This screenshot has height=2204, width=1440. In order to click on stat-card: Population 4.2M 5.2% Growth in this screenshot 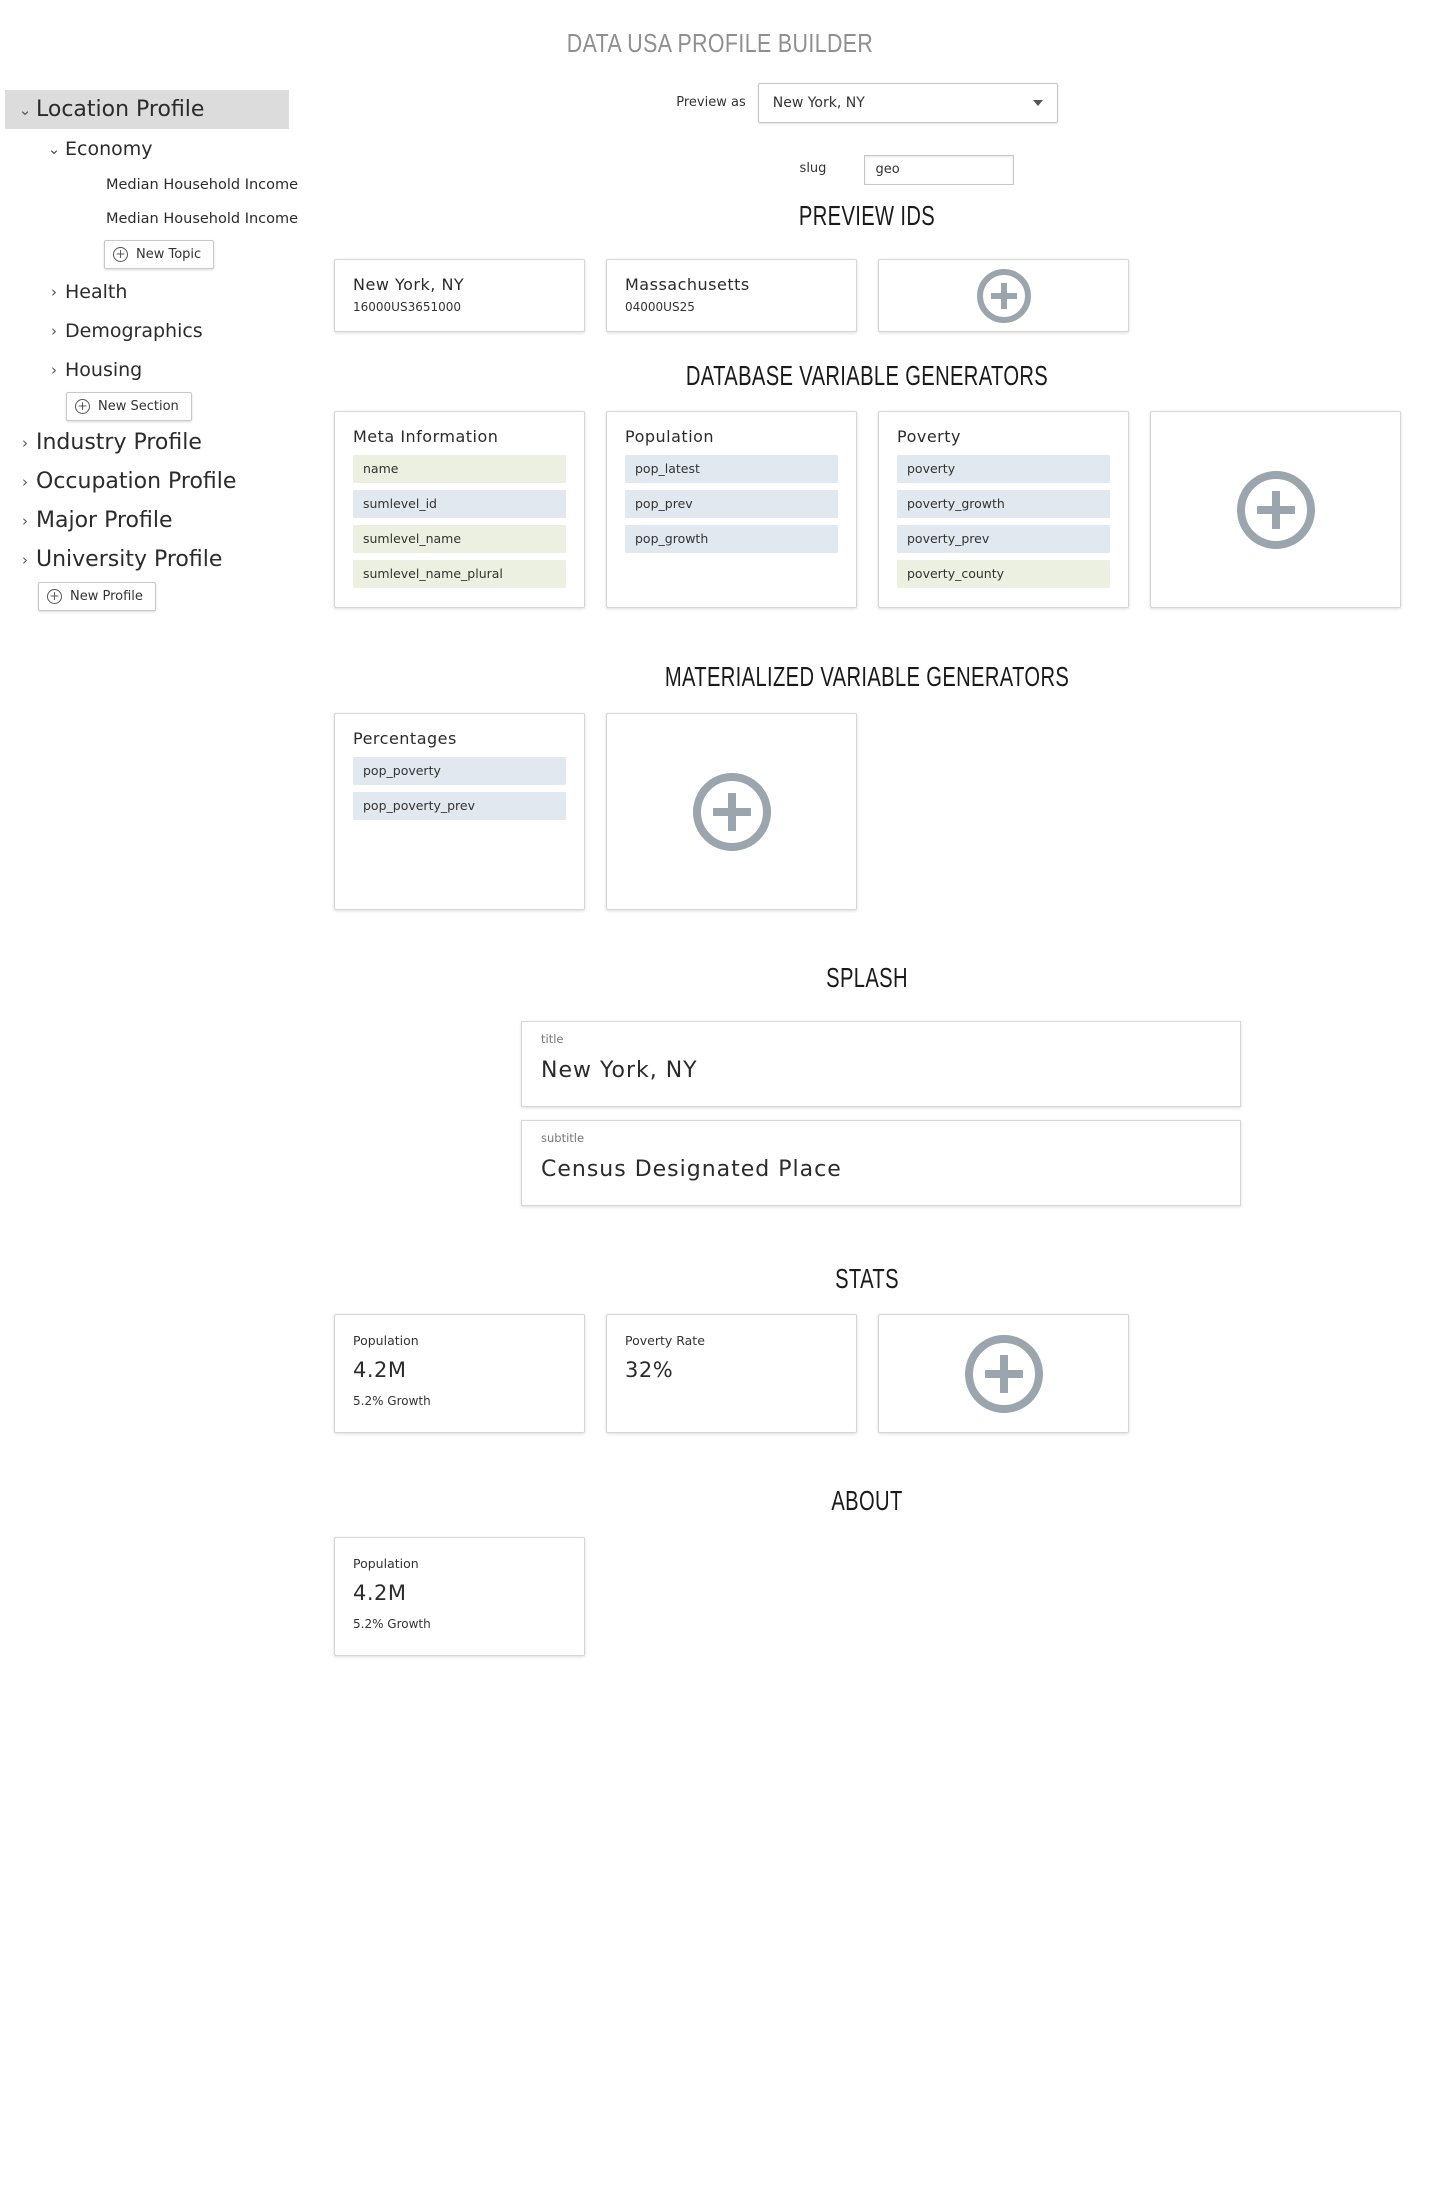, I will do `click(459, 1373)`.